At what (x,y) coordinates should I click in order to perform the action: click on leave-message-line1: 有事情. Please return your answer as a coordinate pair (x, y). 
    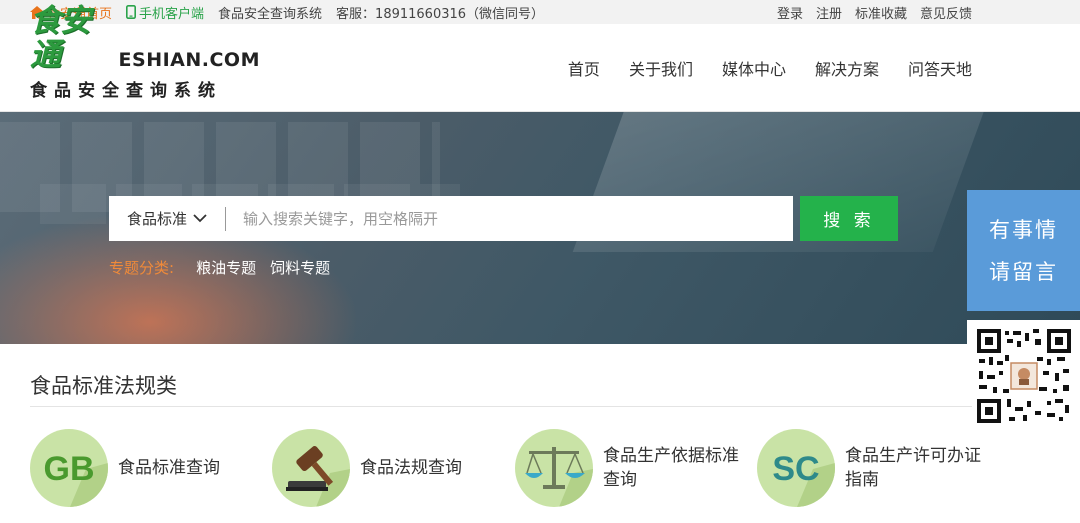
    Looking at the image, I should click on (1023, 229).